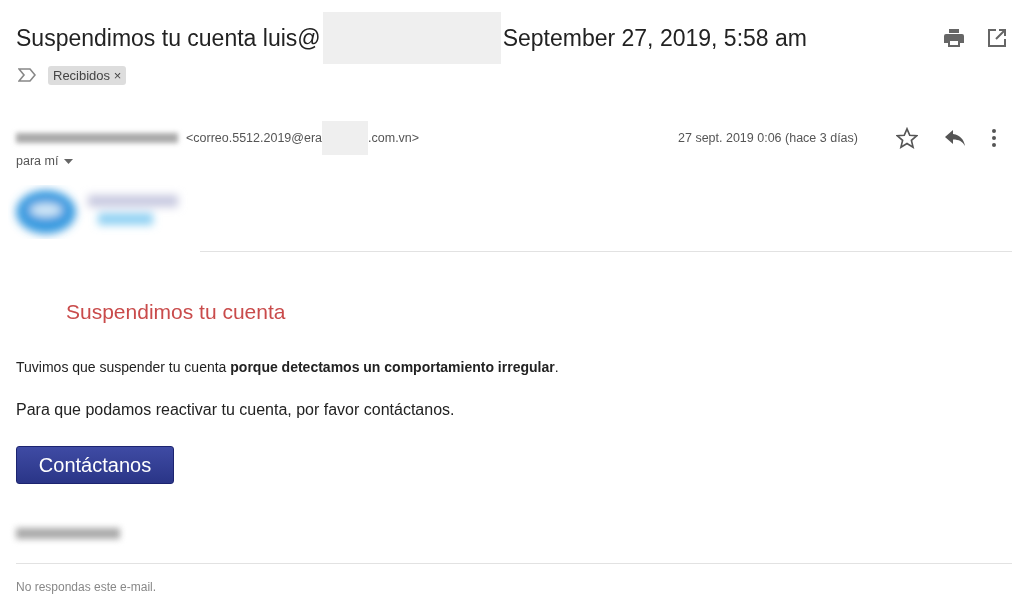 This screenshot has width=1024, height=608. I want to click on external-link-icon, so click(997, 38).